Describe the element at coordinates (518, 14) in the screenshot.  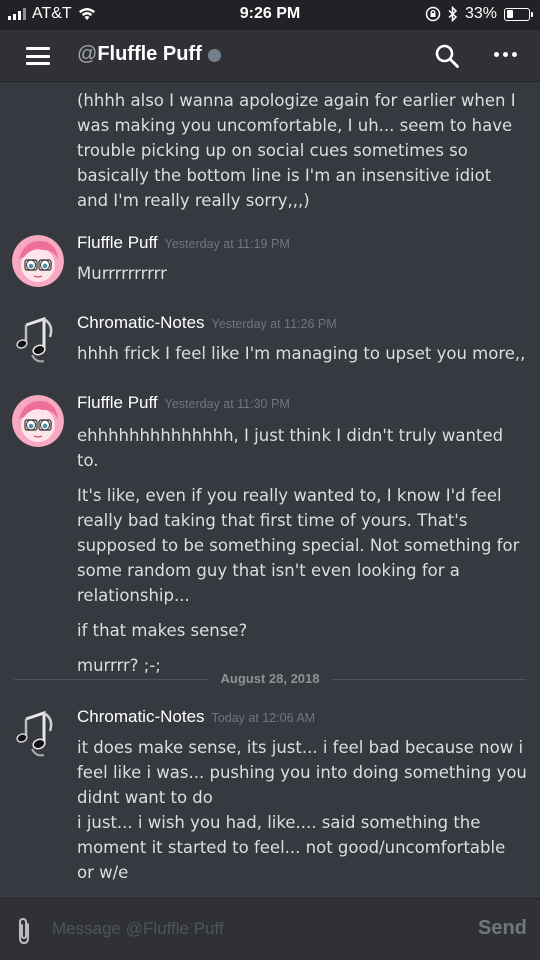
I see `battery-icon` at that location.